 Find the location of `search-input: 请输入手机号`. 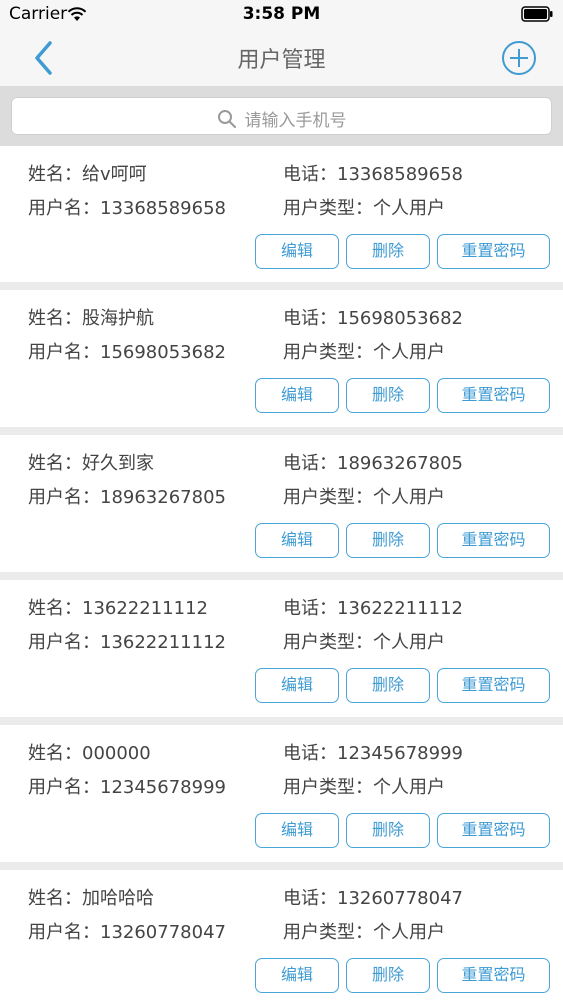

search-input: 请输入手机号 is located at coordinates (281, 116).